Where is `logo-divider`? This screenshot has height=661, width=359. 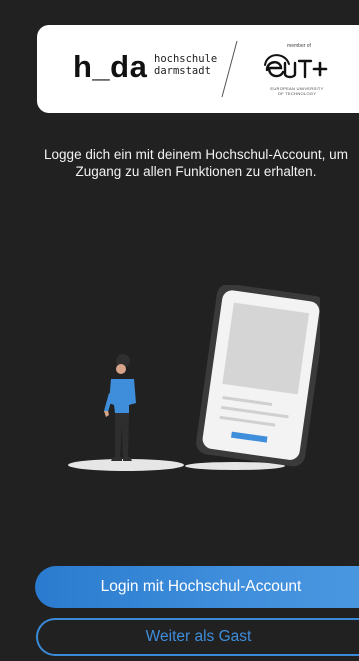 logo-divider is located at coordinates (229, 69).